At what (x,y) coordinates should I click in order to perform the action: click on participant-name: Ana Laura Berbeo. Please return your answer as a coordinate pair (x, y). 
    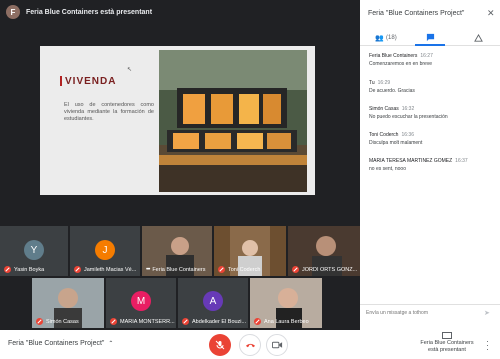
    Looking at the image, I should click on (286, 321).